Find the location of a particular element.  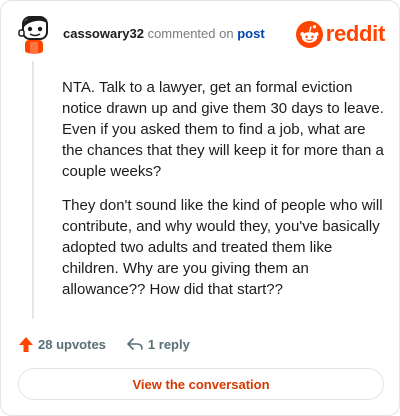

thread-line is located at coordinates (33, 190).